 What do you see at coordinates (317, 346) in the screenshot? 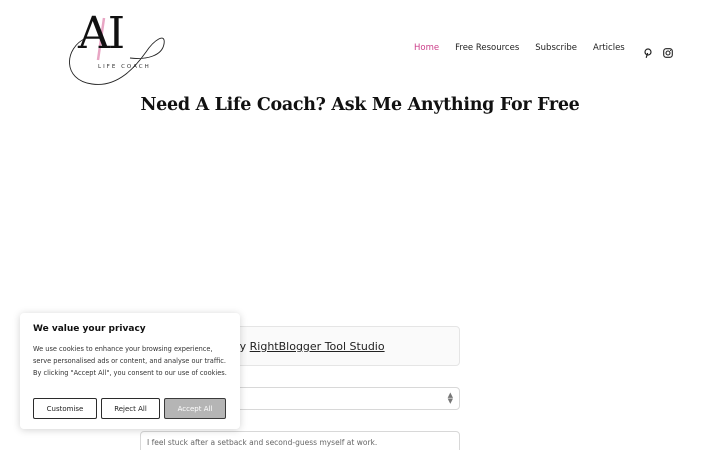
I see `rightblogger-link: RightBlogger Tool Studio` at bounding box center [317, 346].